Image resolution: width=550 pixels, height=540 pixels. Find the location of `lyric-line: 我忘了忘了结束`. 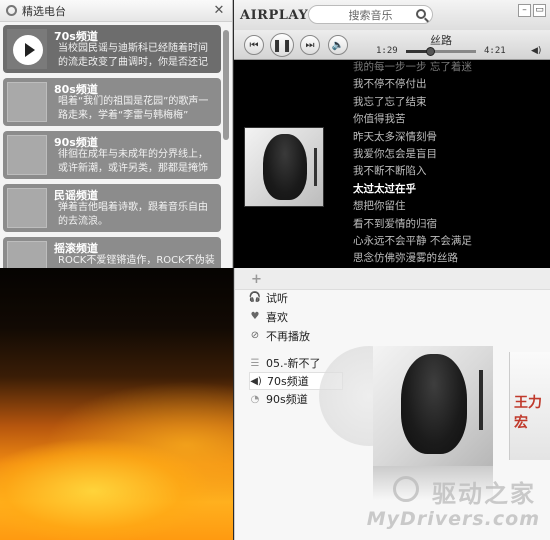

lyric-line: 我忘了忘了结束 is located at coordinates (390, 101).